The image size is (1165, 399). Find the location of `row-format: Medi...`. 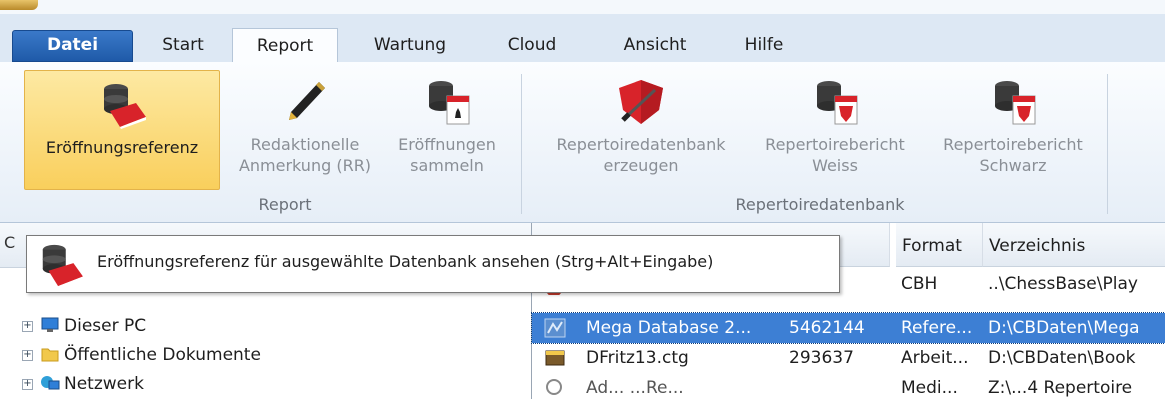

row-format: Medi... is located at coordinates (929, 388).